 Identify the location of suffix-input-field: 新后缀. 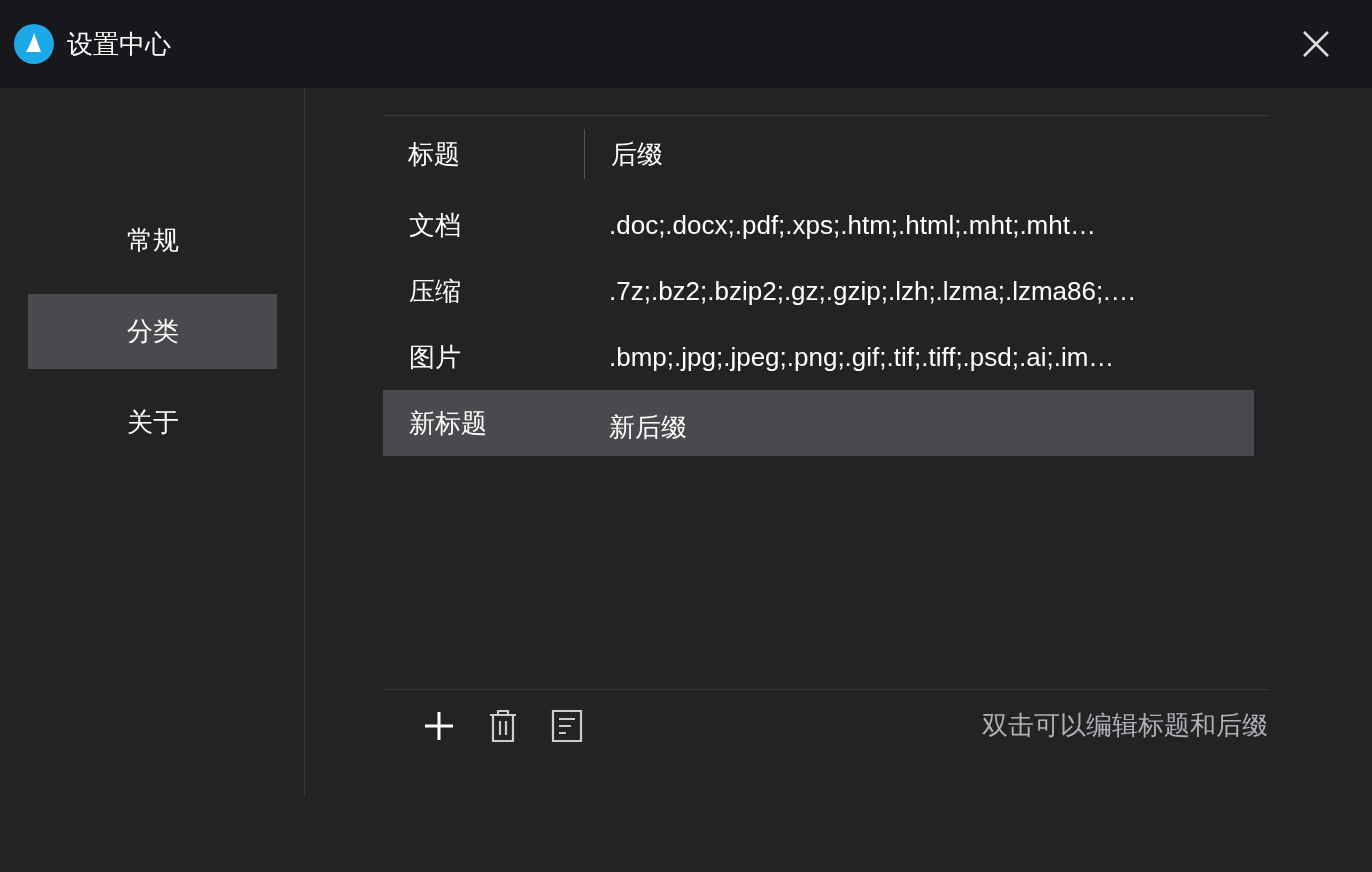
(809, 427).